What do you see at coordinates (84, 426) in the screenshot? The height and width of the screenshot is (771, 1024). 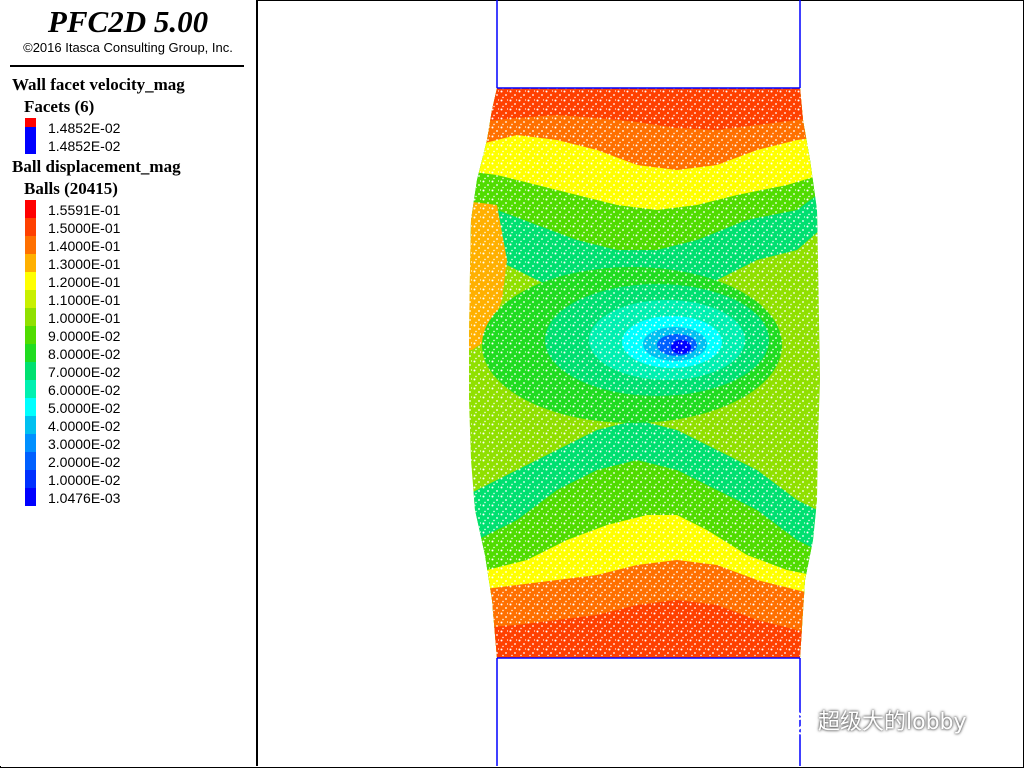 I see `ball-colorbar-label: 4.0000E-02` at bounding box center [84, 426].